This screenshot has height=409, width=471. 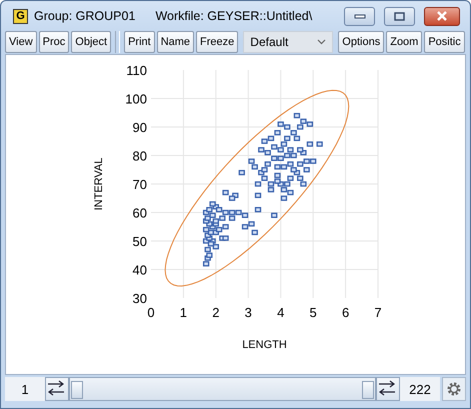 What do you see at coordinates (139, 298) in the screenshot?
I see `y-tick-label: 30` at bounding box center [139, 298].